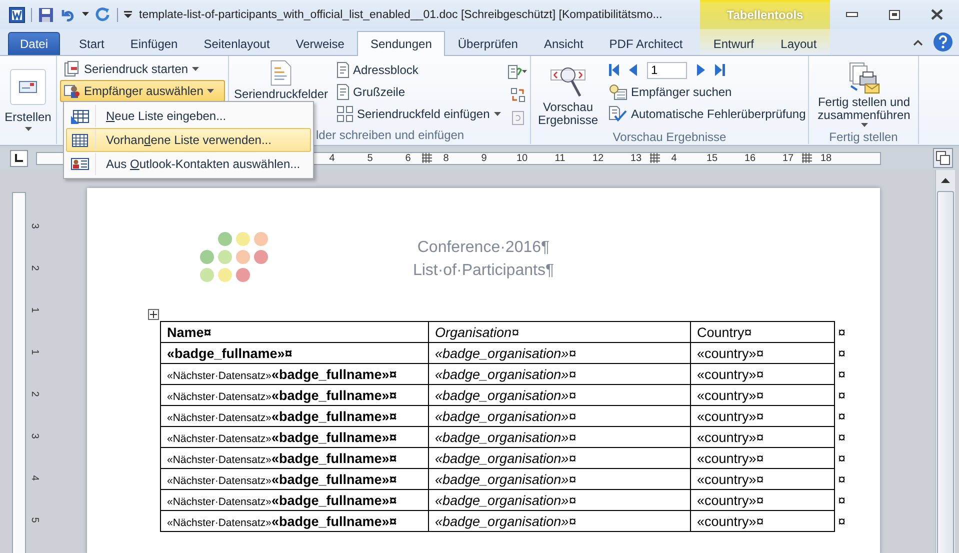  I want to click on ruler-number: 8, so click(446, 158).